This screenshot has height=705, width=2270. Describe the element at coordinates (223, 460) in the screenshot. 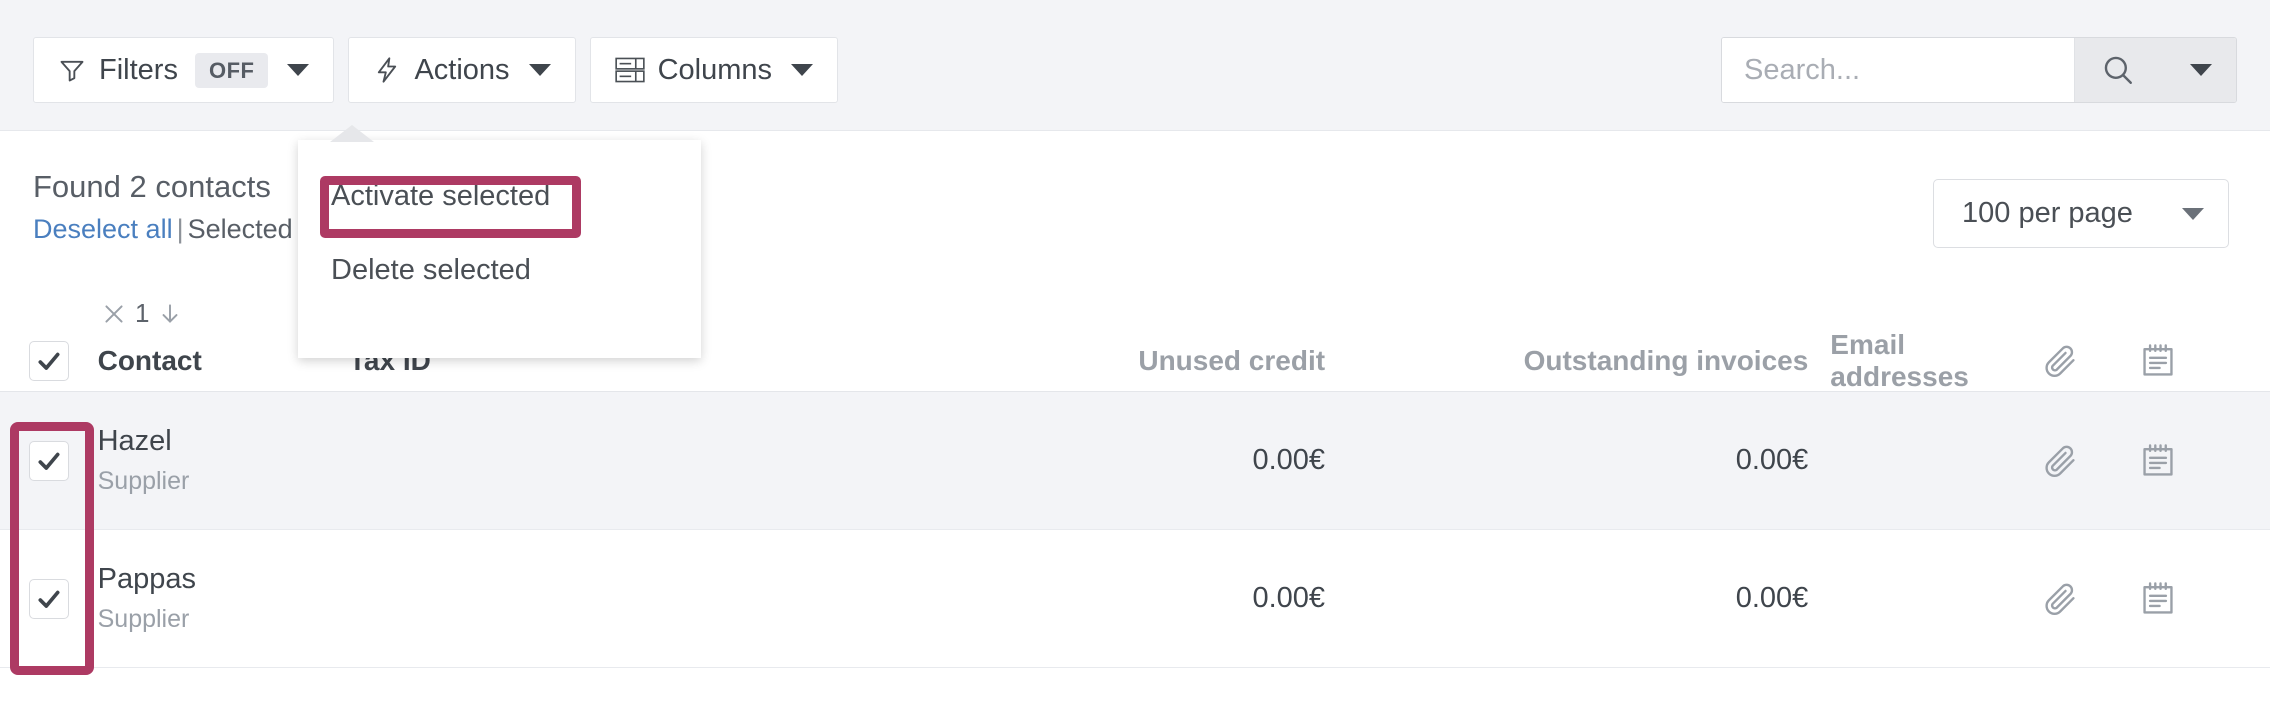

I see `row-contact-cell: Hazel Supplier` at that location.